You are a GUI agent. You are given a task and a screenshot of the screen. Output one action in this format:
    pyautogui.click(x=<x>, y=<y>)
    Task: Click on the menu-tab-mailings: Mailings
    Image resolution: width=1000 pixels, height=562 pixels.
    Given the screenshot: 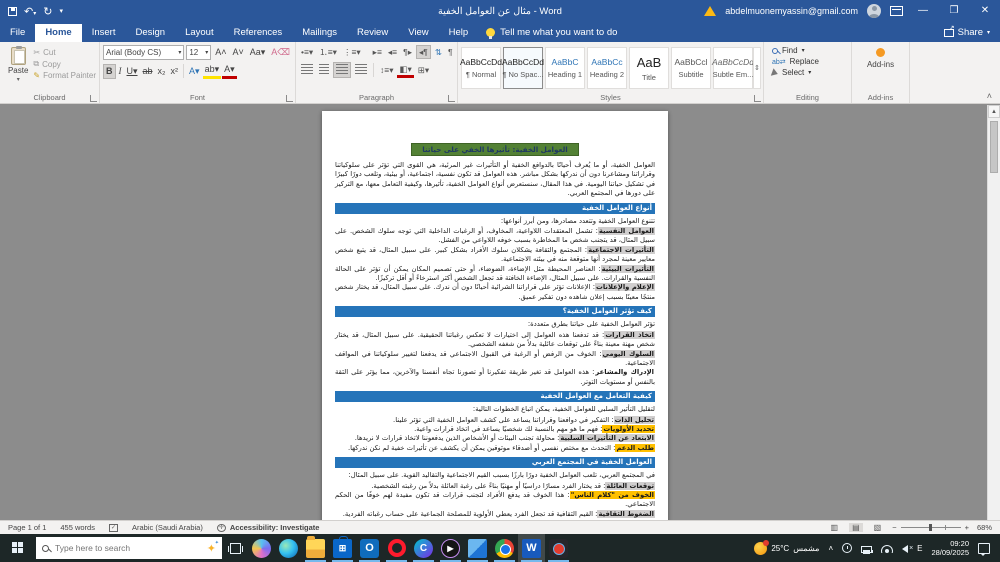 What is the action you would take?
    pyautogui.click(x=319, y=33)
    